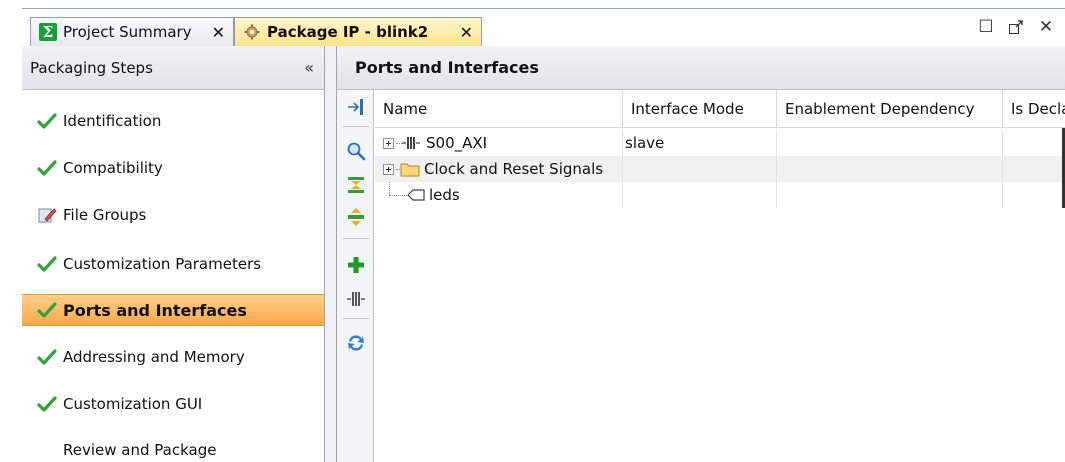 The height and width of the screenshot is (462, 1065). What do you see at coordinates (173, 215) in the screenshot?
I see `step-file-groups: File Groups` at bounding box center [173, 215].